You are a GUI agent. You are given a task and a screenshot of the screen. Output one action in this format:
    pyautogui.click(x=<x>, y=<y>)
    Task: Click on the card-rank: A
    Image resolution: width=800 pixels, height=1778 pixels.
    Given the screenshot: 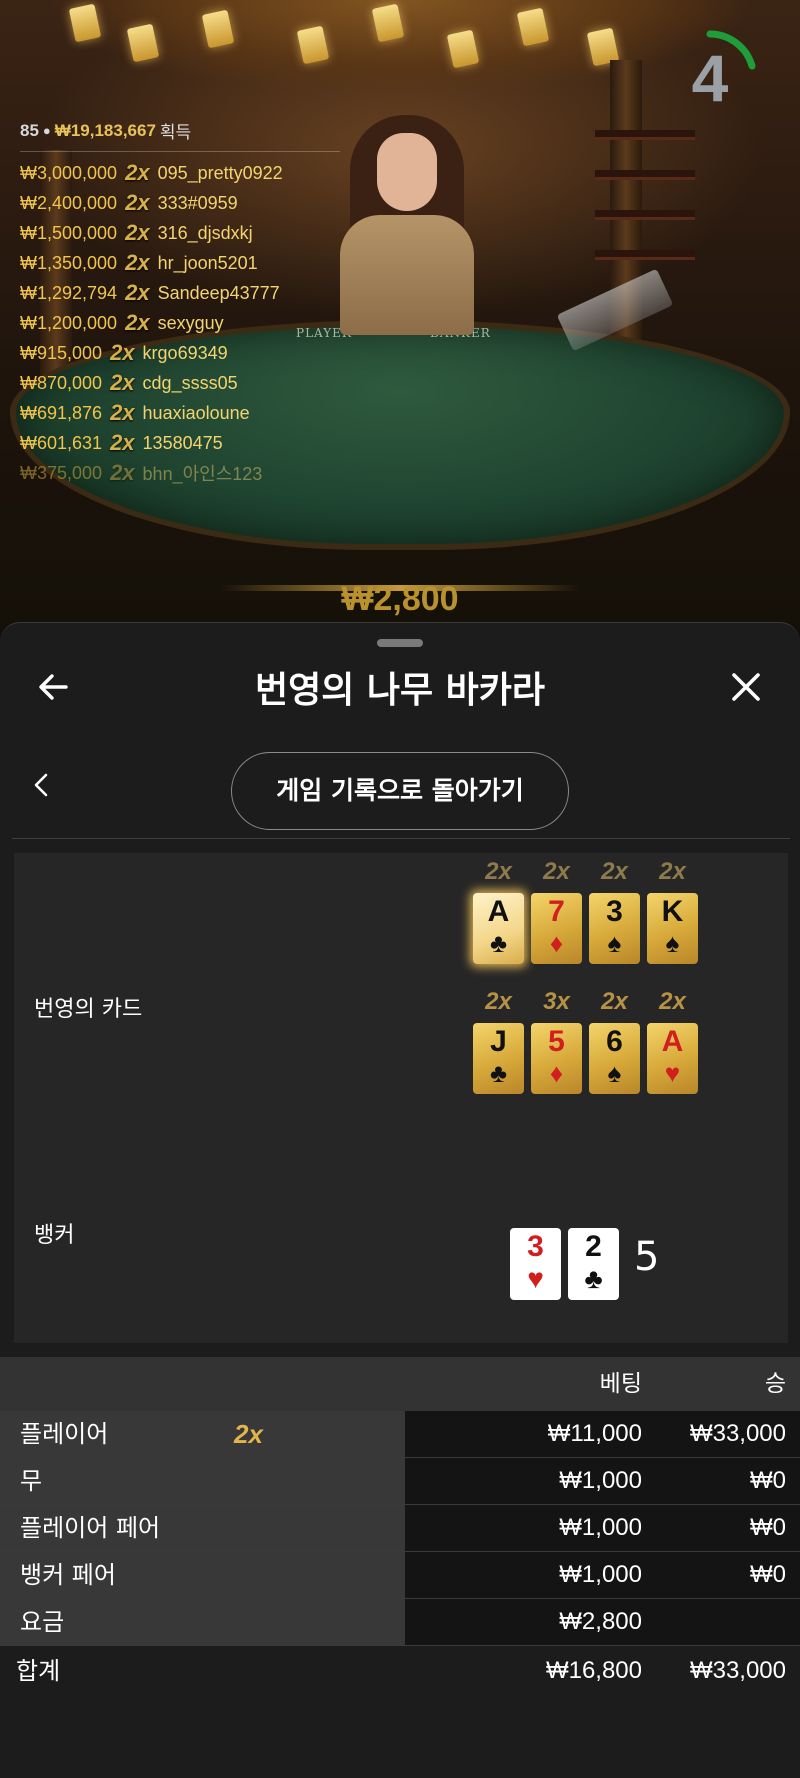 What is the action you would take?
    pyautogui.click(x=498, y=911)
    